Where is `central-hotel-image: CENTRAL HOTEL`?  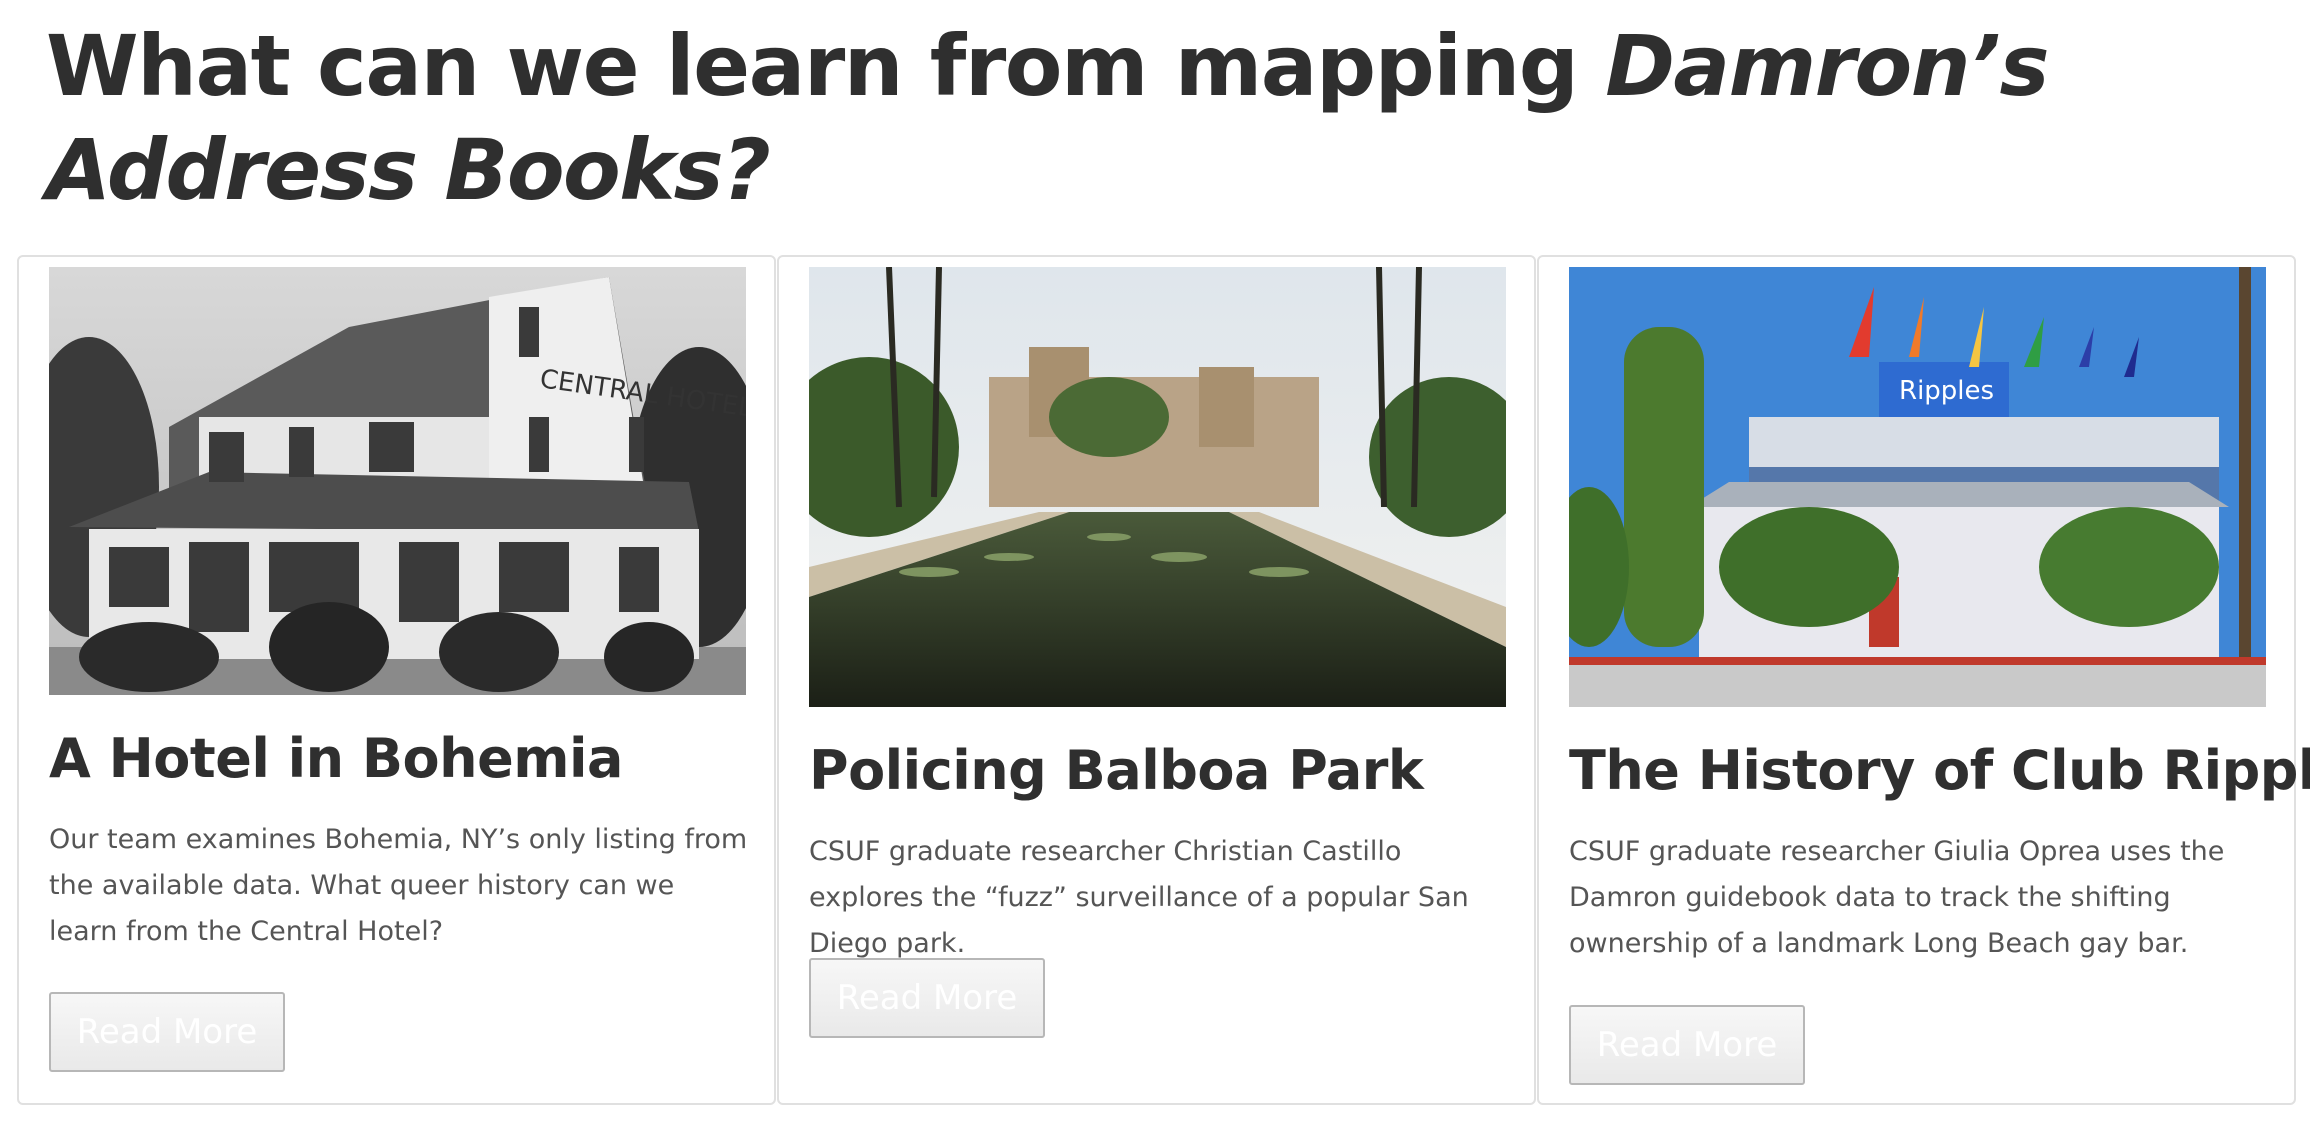
central-hotel-image: CENTRAL HOTEL is located at coordinates (397, 481).